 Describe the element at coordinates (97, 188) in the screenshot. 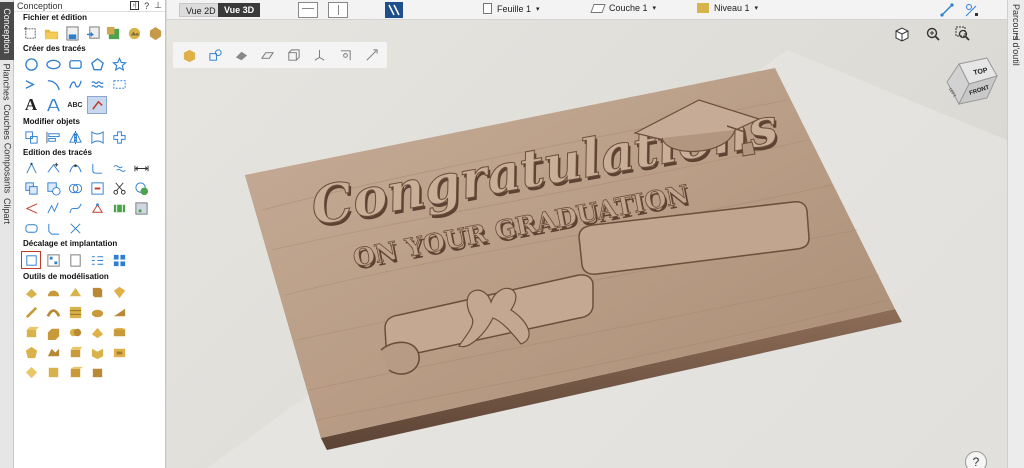

I see `trim-icon` at that location.